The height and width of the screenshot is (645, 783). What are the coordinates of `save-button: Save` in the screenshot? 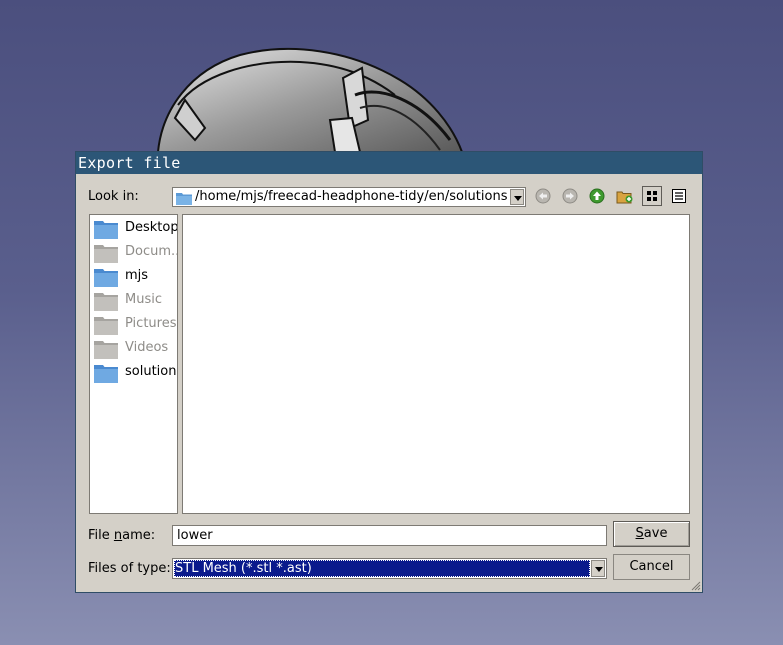 It's located at (651, 534).